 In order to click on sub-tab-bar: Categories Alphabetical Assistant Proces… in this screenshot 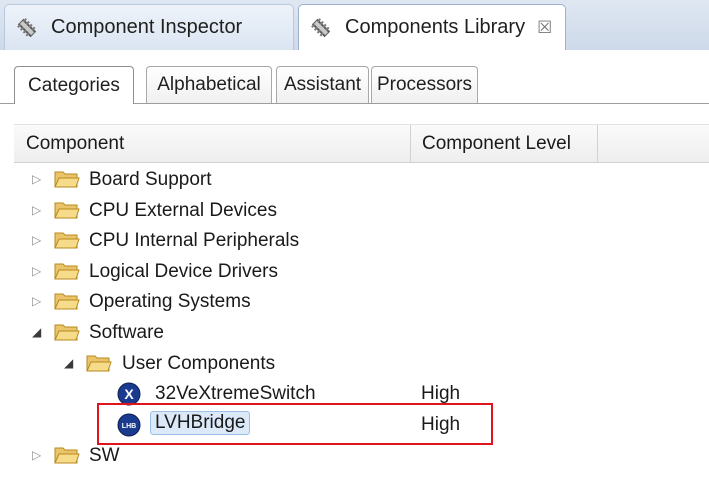, I will do `click(354, 77)`.